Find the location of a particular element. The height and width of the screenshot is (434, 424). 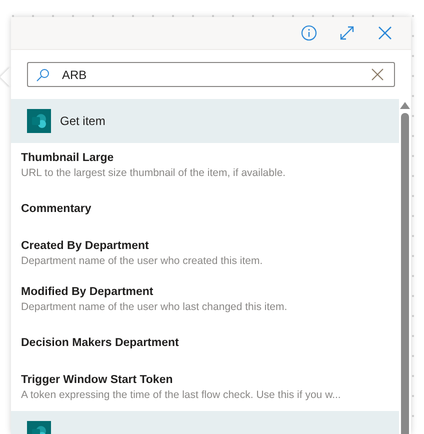

clear-icon is located at coordinates (377, 74).